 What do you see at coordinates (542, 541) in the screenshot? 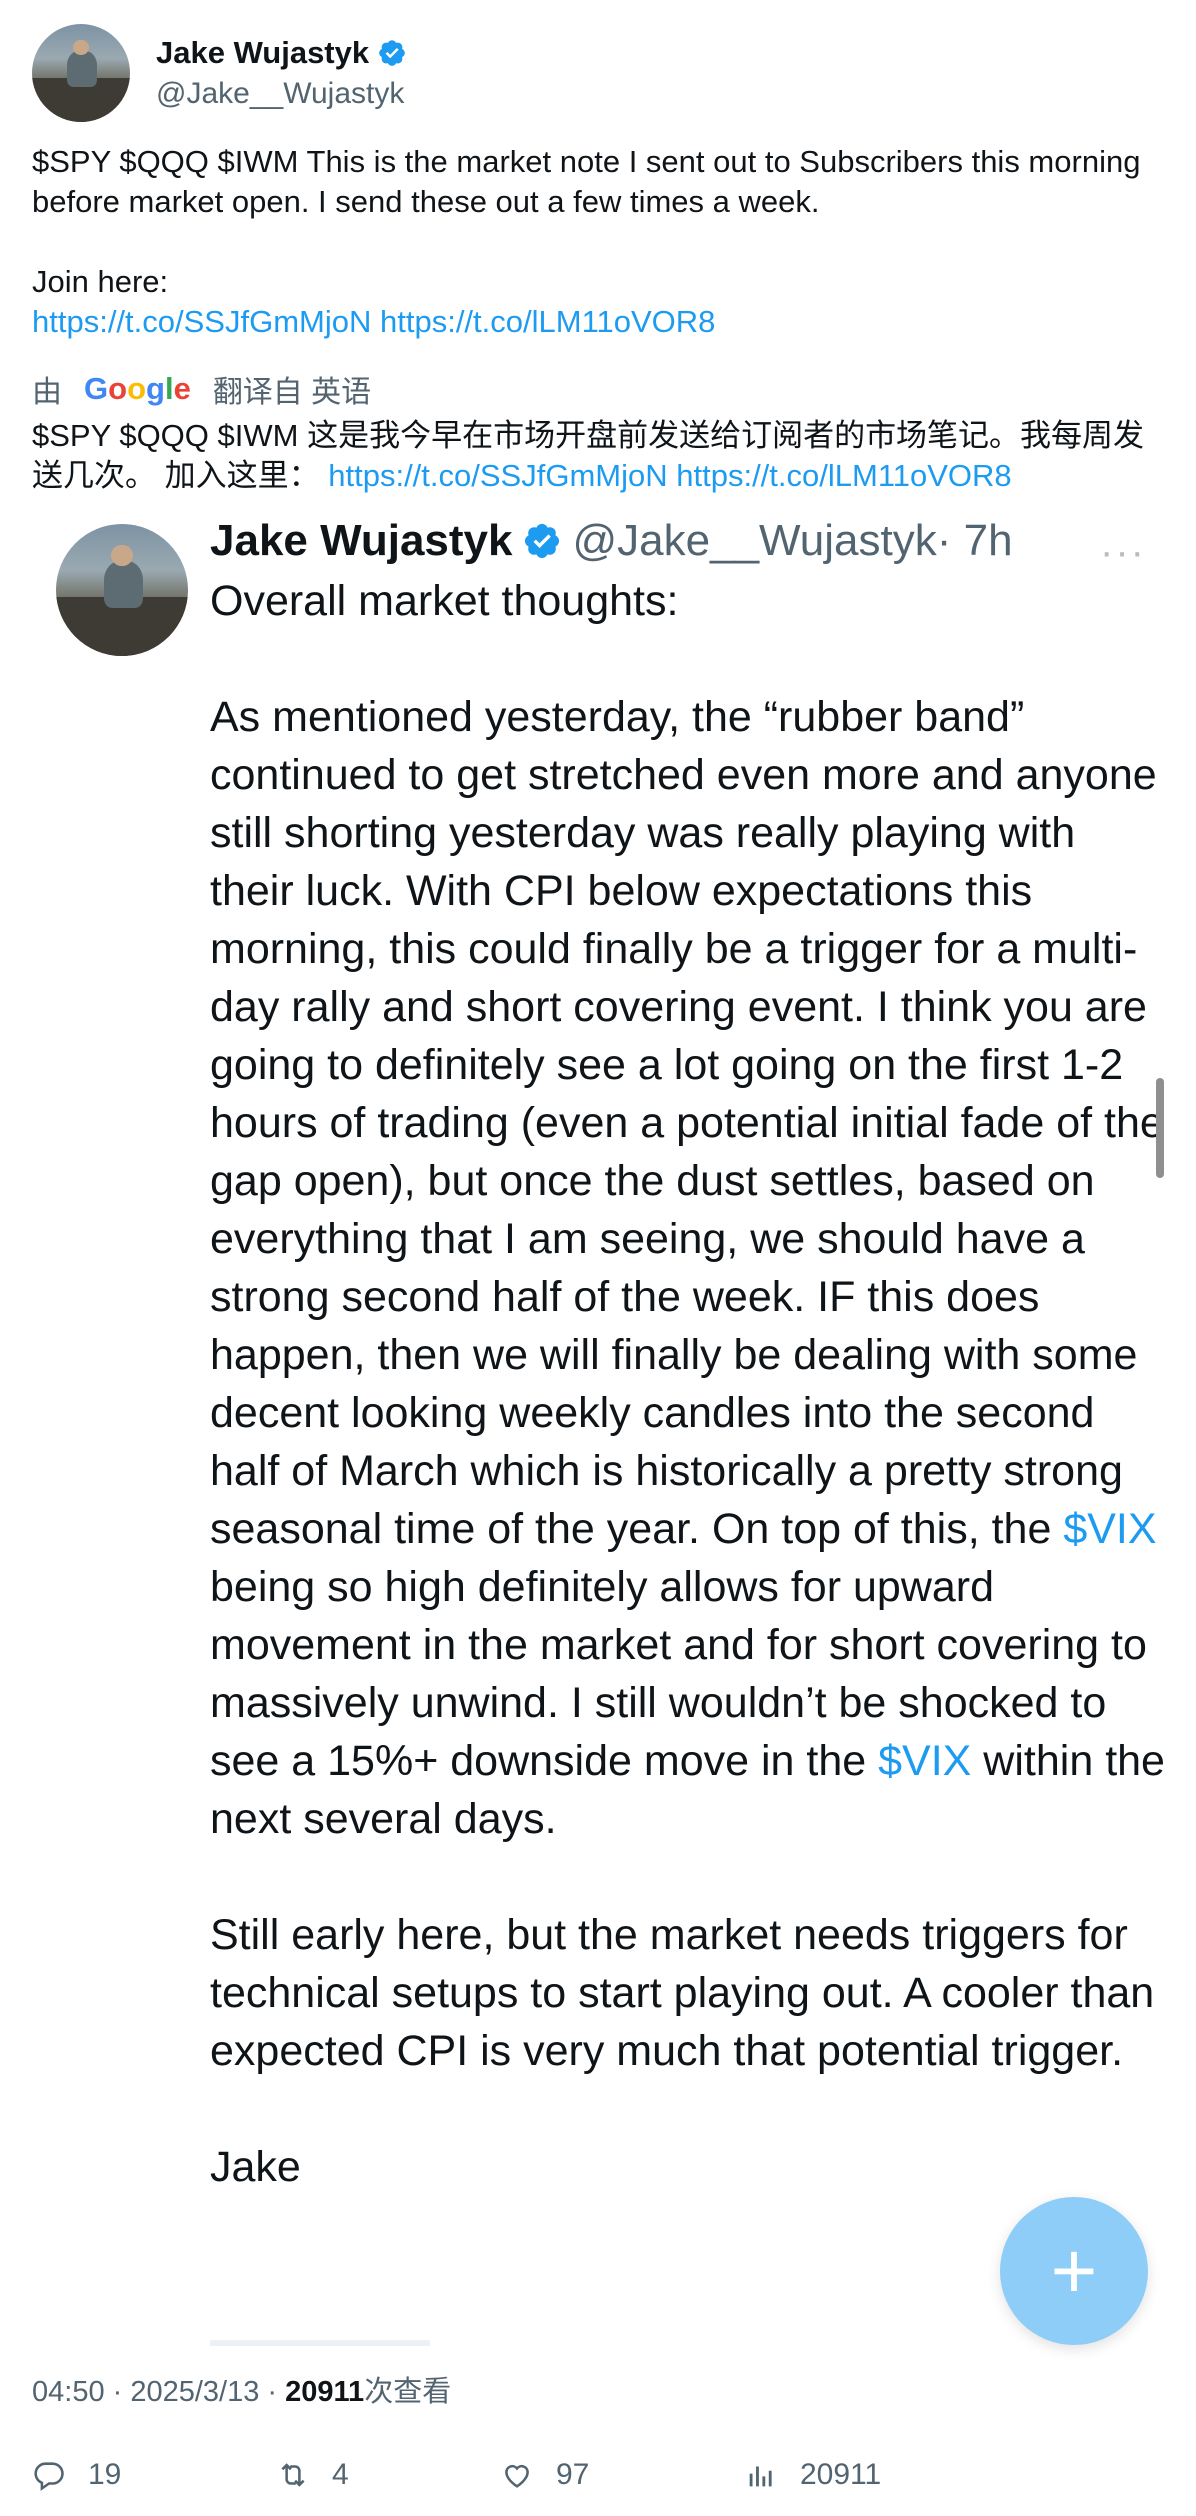
I see `embedded-verified-icon` at bounding box center [542, 541].